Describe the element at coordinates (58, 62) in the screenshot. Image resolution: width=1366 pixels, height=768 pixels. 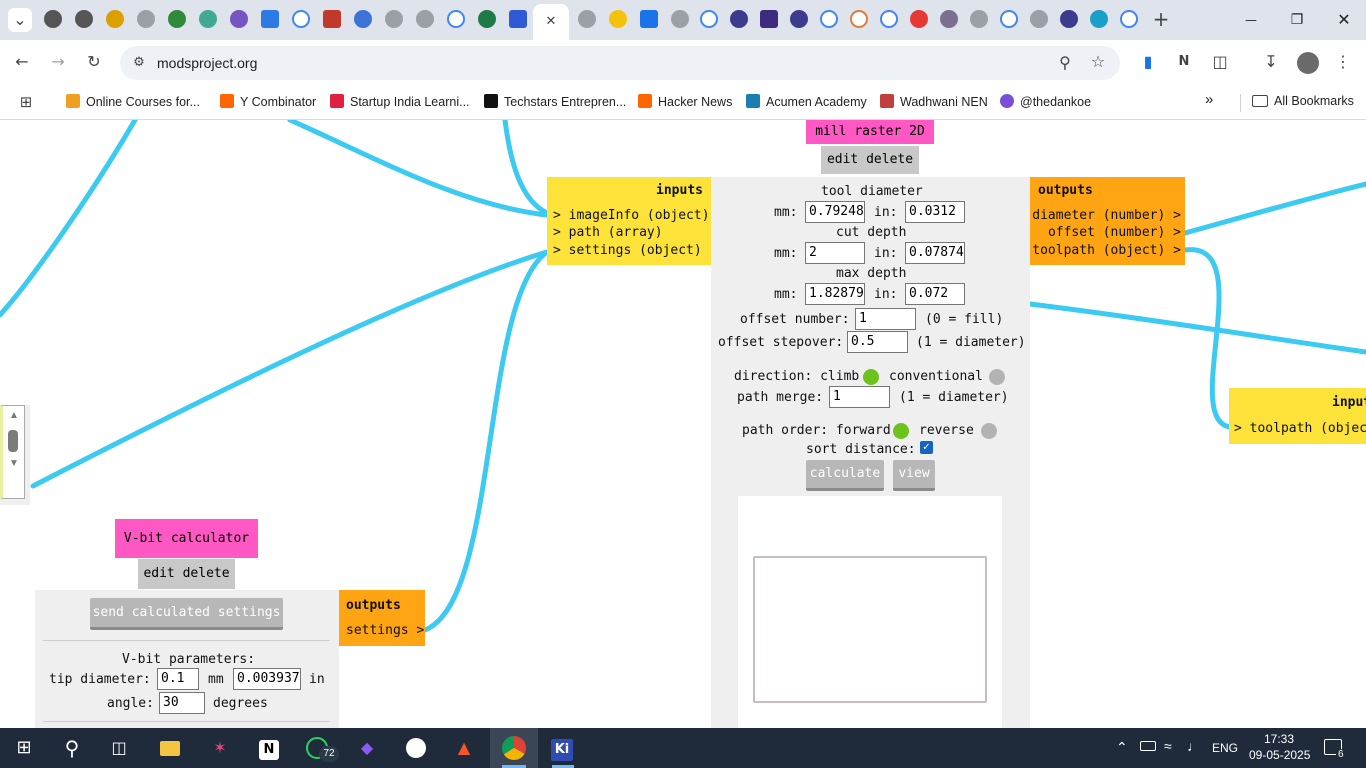
I see `forward-arrow-icon: →` at that location.